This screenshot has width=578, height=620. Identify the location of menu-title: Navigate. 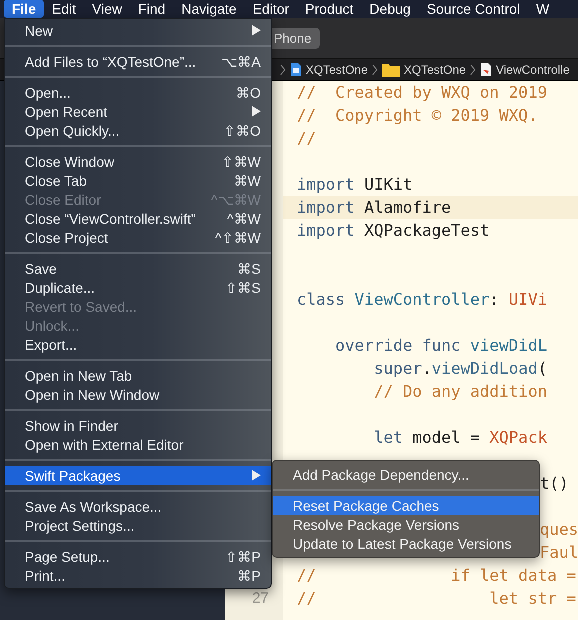
(209, 9).